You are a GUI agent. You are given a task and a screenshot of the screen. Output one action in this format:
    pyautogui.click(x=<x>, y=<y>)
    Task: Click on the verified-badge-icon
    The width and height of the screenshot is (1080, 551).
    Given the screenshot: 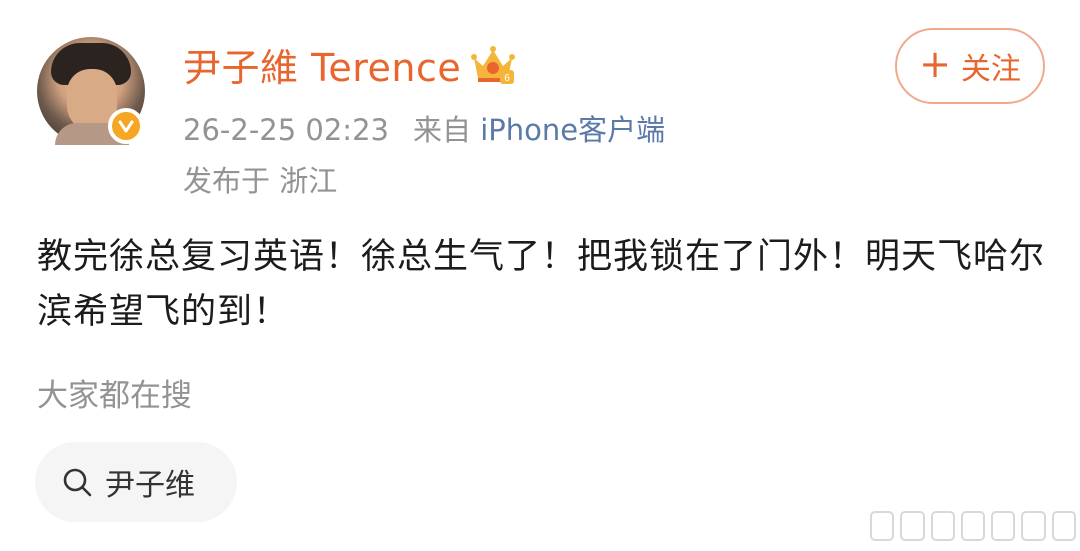 What is the action you would take?
    pyautogui.click(x=126, y=126)
    